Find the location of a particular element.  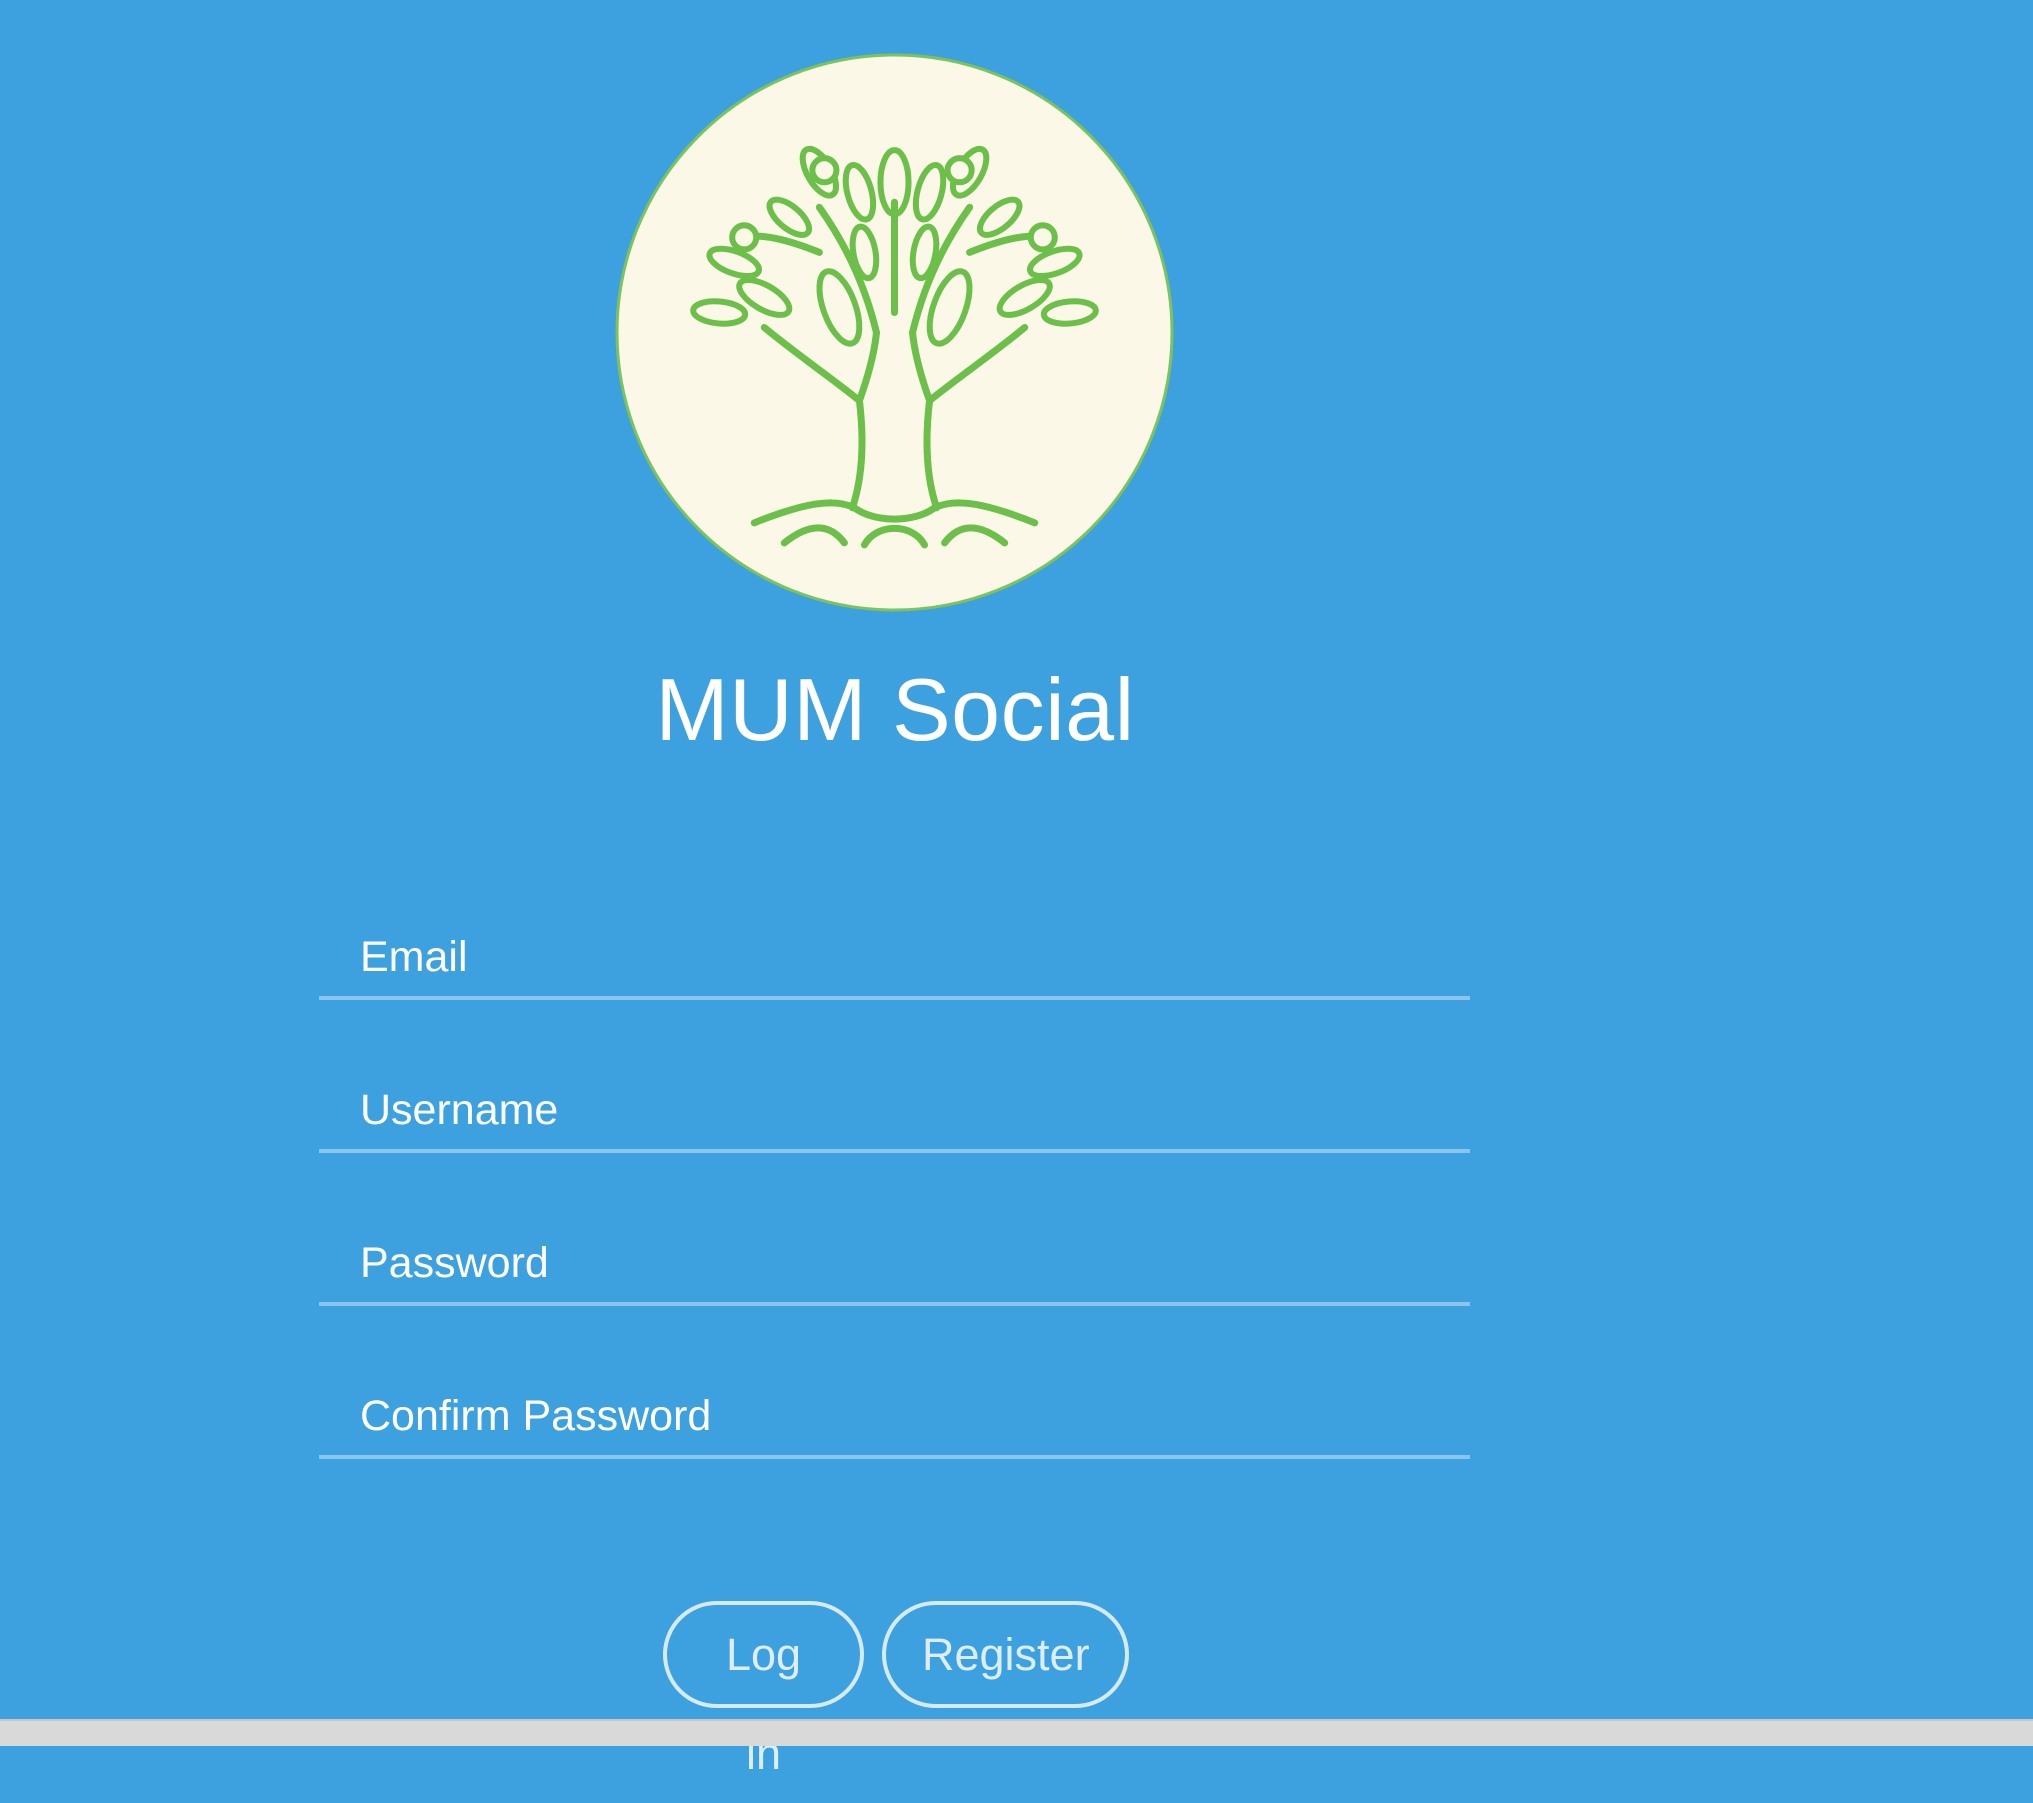

username-field is located at coordinates (894, 1093).